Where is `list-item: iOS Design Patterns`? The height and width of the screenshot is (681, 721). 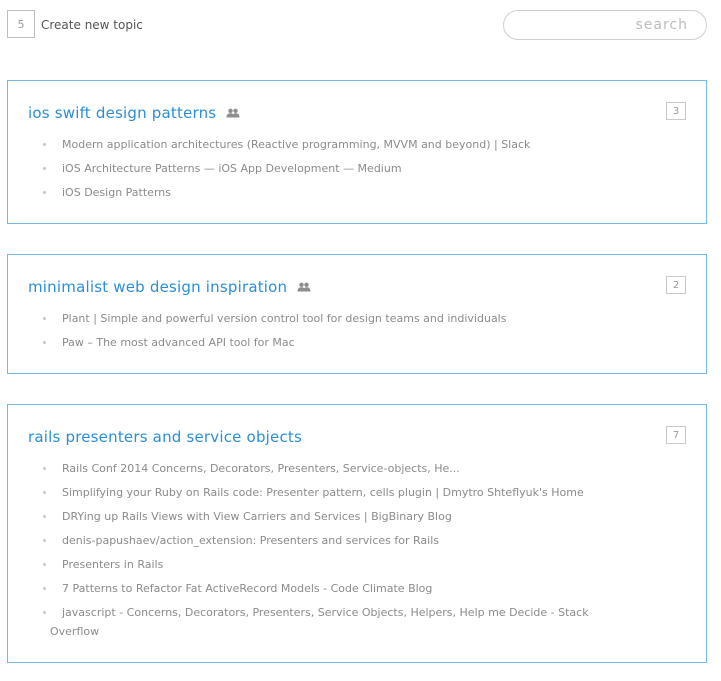
list-item: iOS Design Patterns is located at coordinates (348, 192).